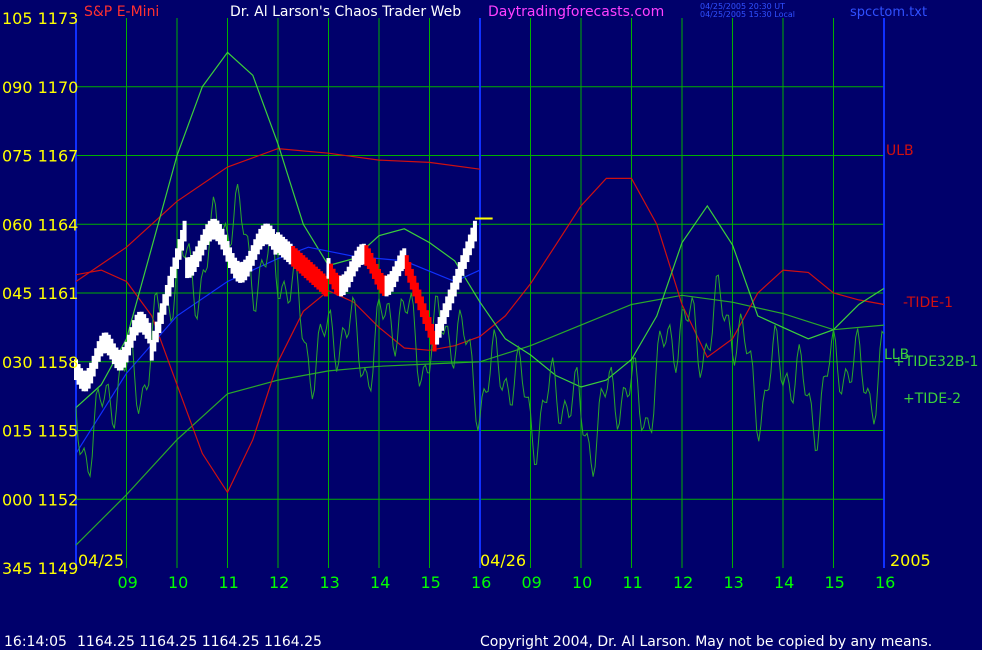 Image resolution: width=982 pixels, height=650 pixels. I want to click on footer-quote: 1164.25 1164.25 1164.25 1164.25, so click(199, 642).